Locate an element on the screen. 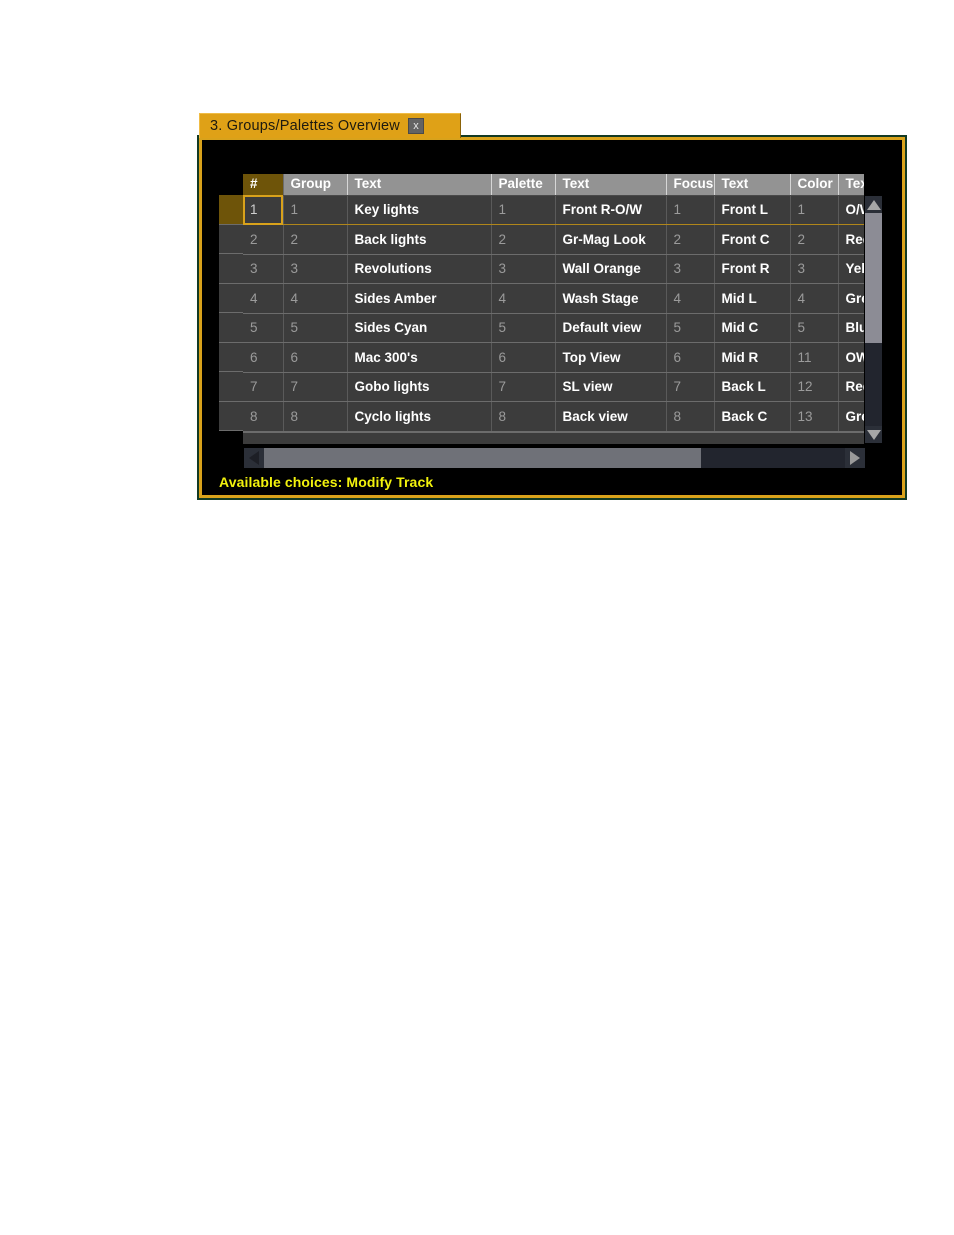 The width and height of the screenshot is (954, 1235). vertical-scrollbar is located at coordinates (873, 319).